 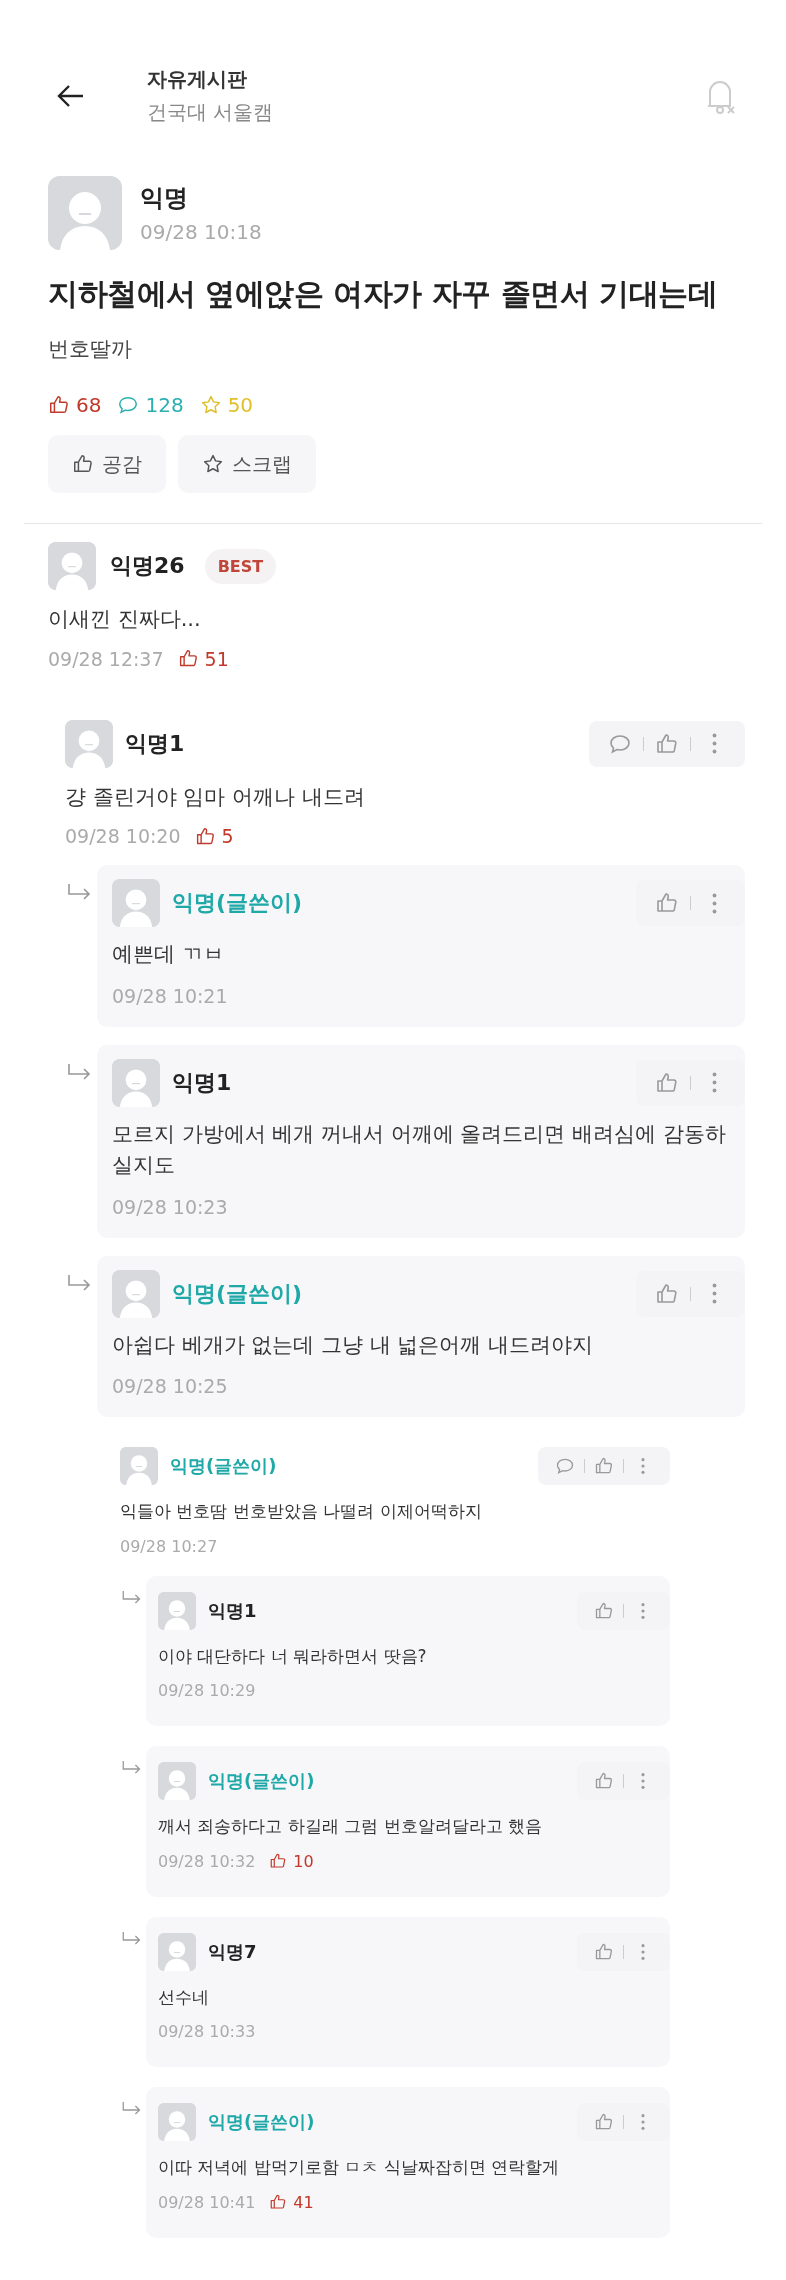 I want to click on comment-text: 아쉽다 베개가 없는데 그냥 내 넓은어깨 내드려야지, so click(x=353, y=1345).